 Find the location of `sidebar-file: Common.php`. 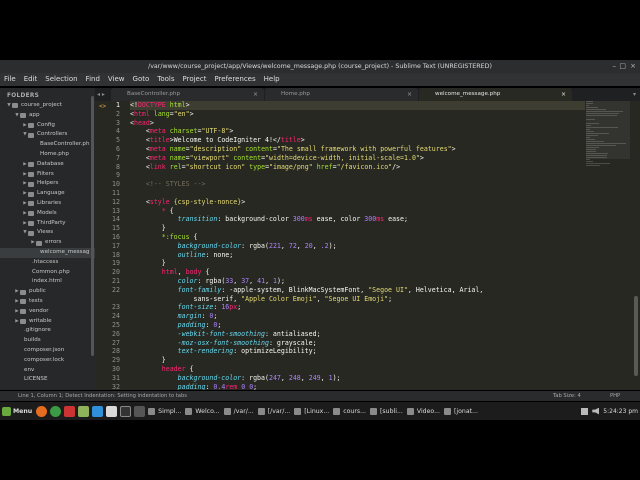

sidebar-file: Common.php is located at coordinates (47, 273).